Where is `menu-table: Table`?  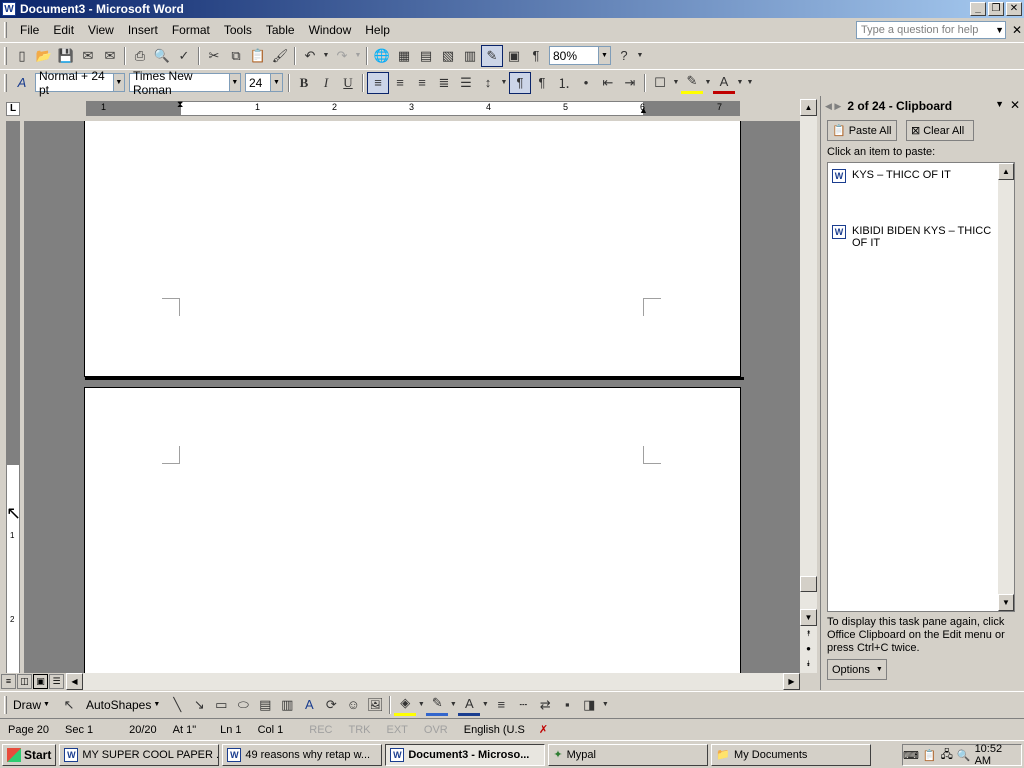
menu-table: Table is located at coordinates (280, 30).